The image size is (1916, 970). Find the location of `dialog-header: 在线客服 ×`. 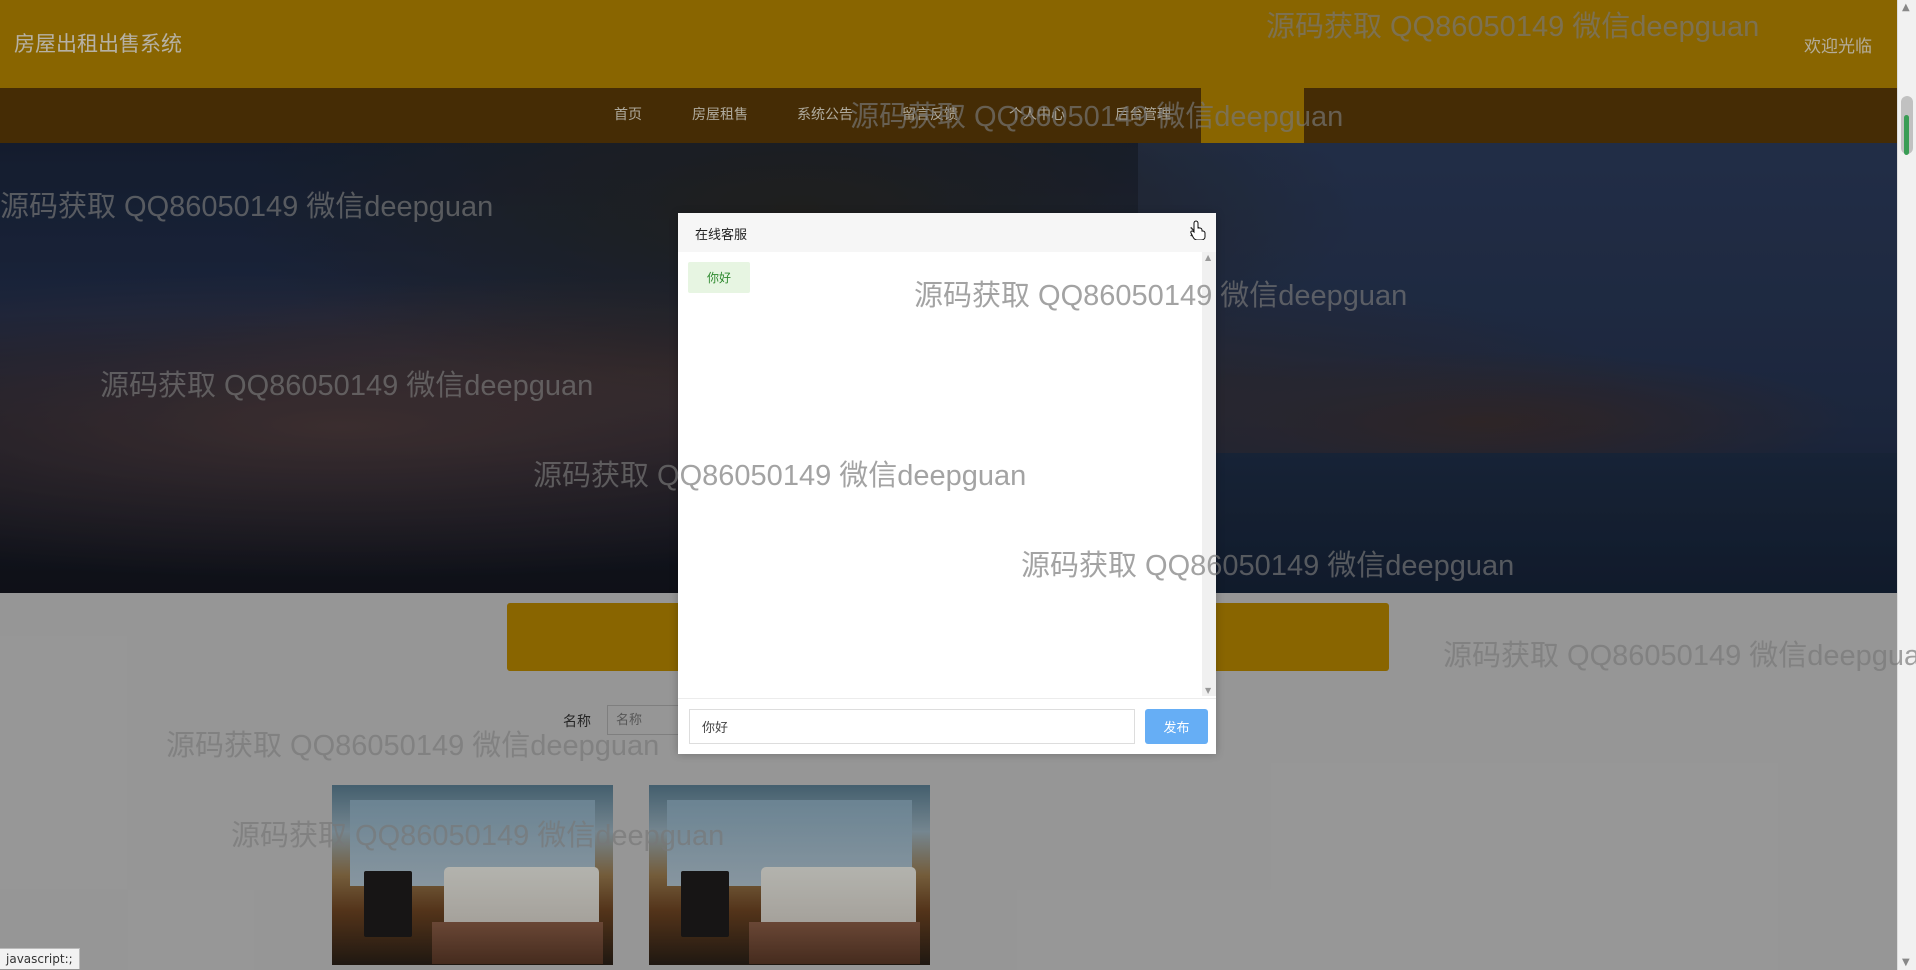

dialog-header: 在线客服 × is located at coordinates (947, 233).